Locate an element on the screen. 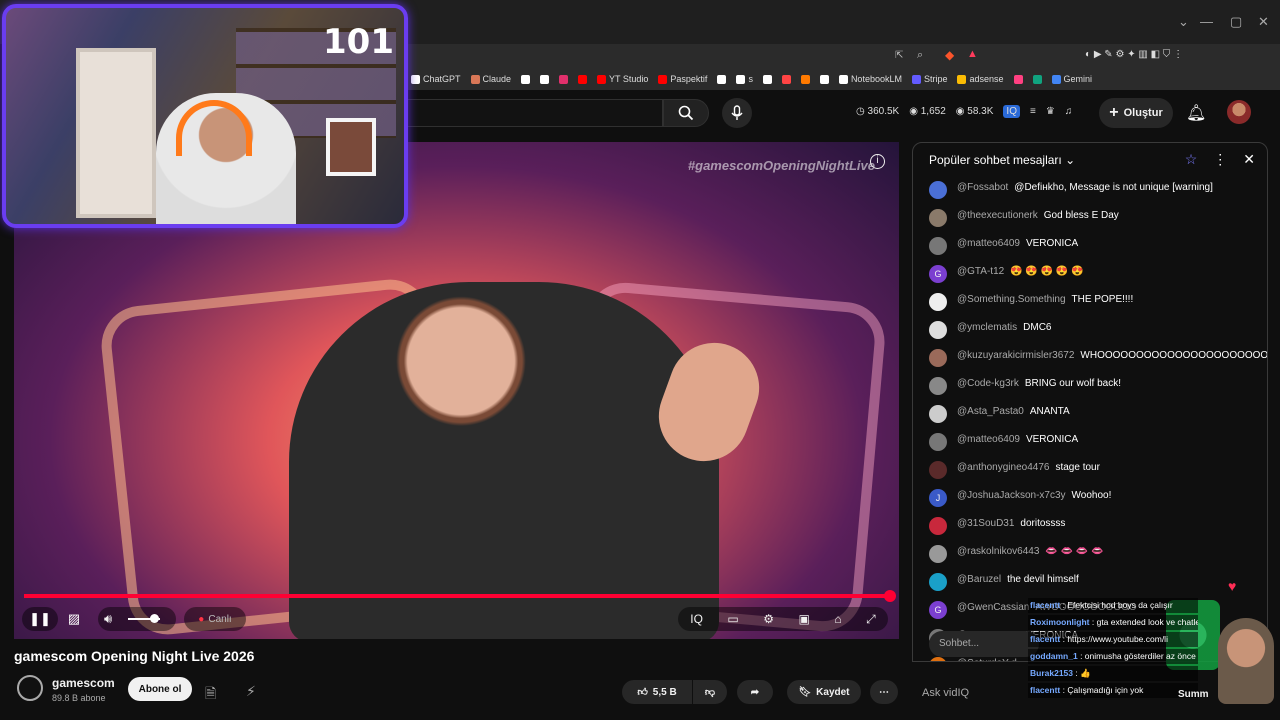 This screenshot has width=1280, height=720. search-input is located at coordinates (534, 113).